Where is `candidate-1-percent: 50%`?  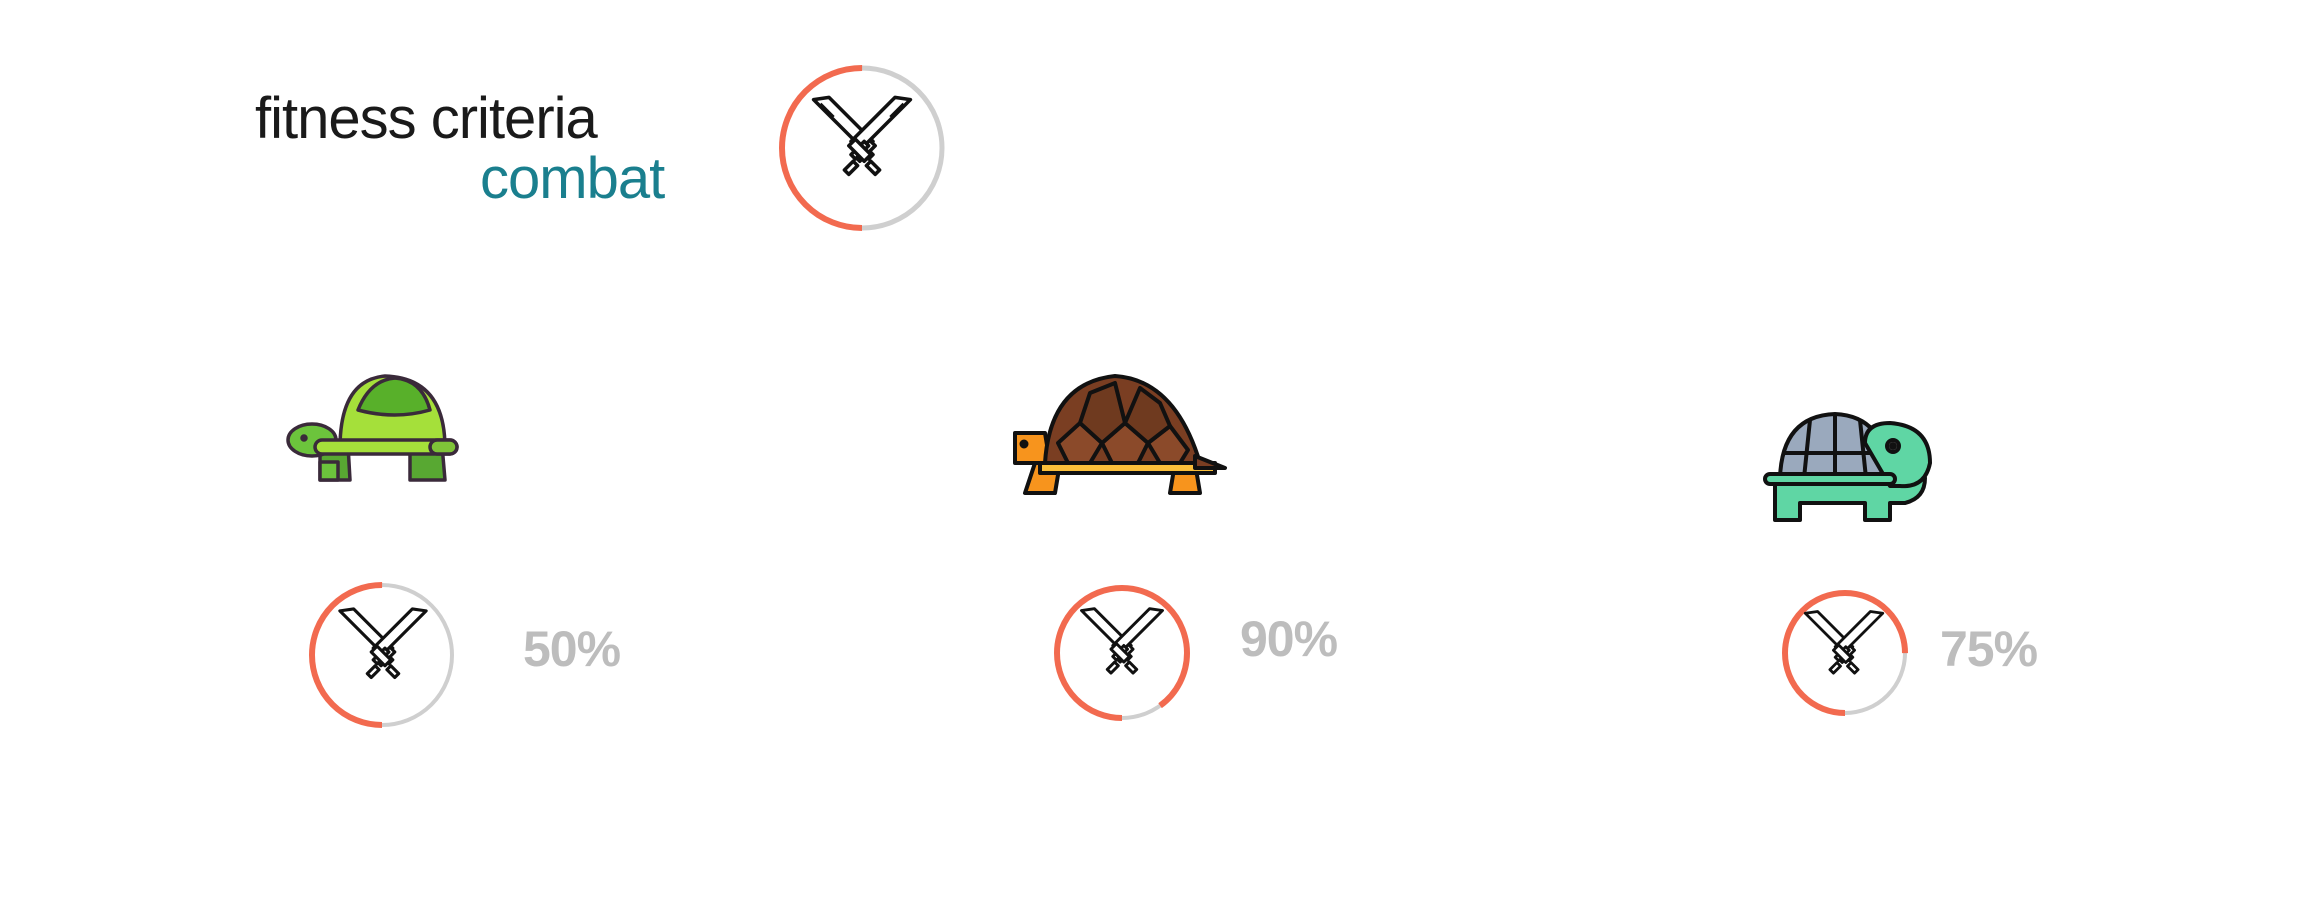 candidate-1-percent: 50% is located at coordinates (572, 649).